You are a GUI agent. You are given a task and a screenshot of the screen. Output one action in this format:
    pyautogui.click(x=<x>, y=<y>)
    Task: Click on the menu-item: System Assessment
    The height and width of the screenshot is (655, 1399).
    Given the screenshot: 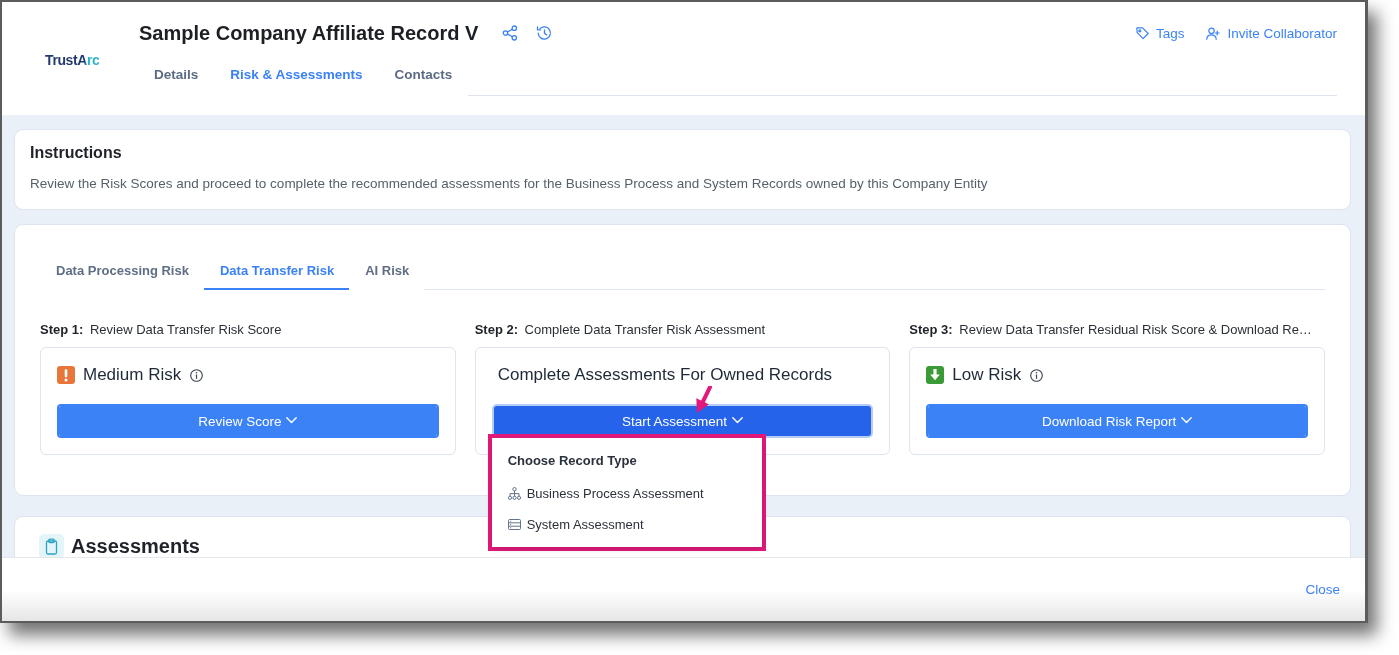 What is the action you would take?
    pyautogui.click(x=626, y=524)
    